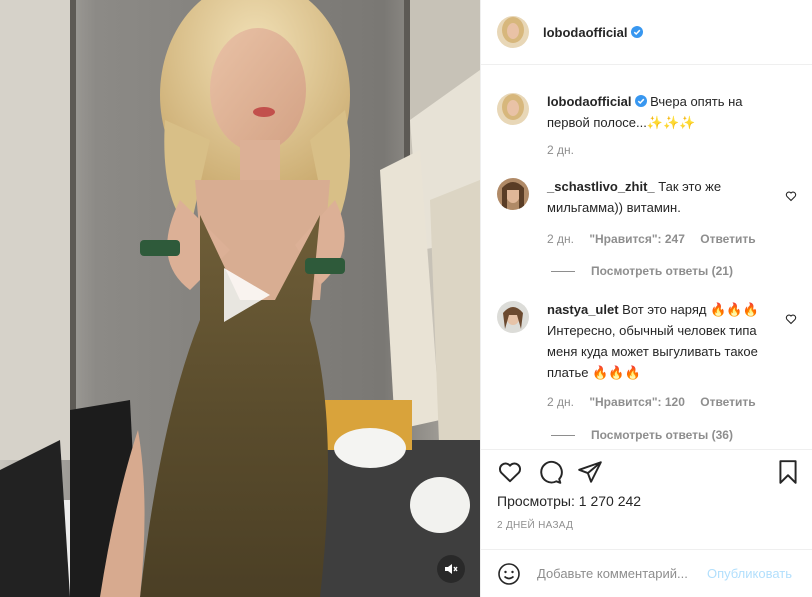  I want to click on caption-username: lobodaofficial, so click(589, 101).